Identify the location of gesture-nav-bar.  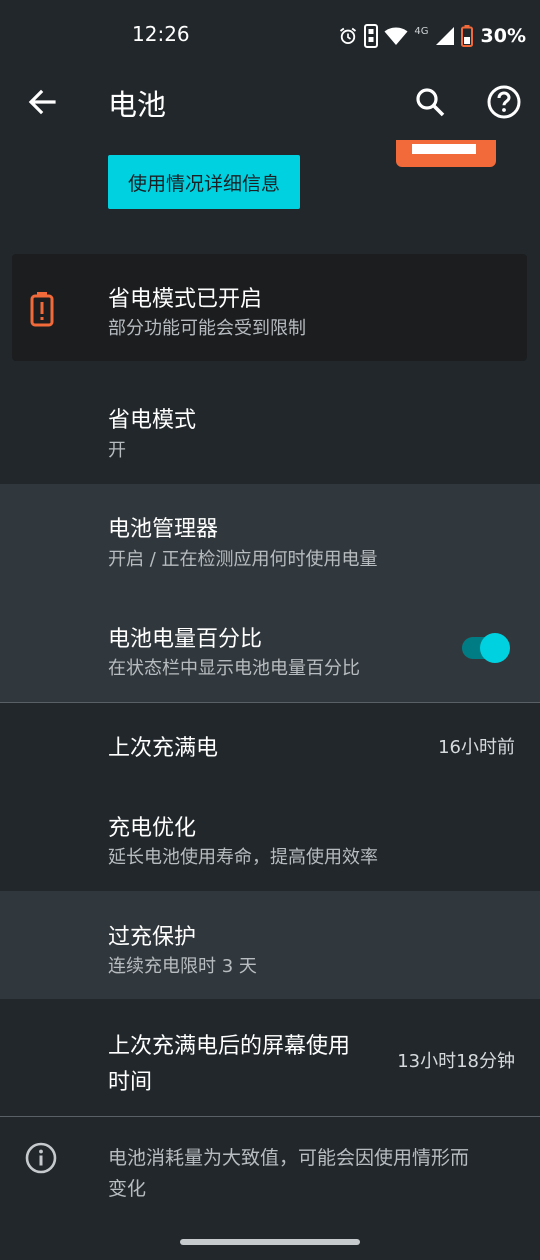
(270, 1242).